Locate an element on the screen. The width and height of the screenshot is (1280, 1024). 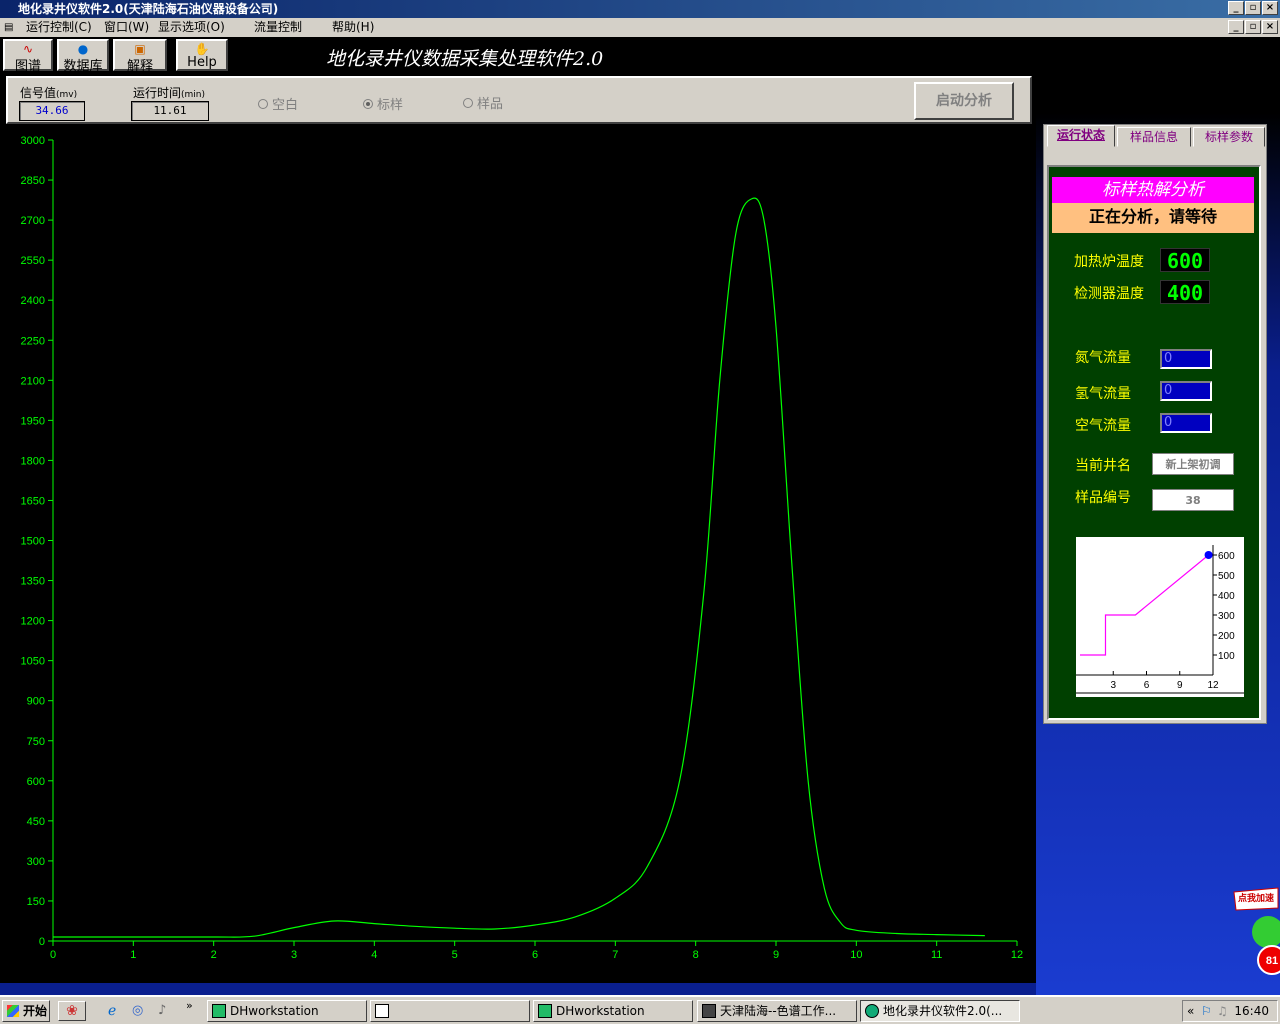
minimize-button: _ is located at coordinates (1236, 8).